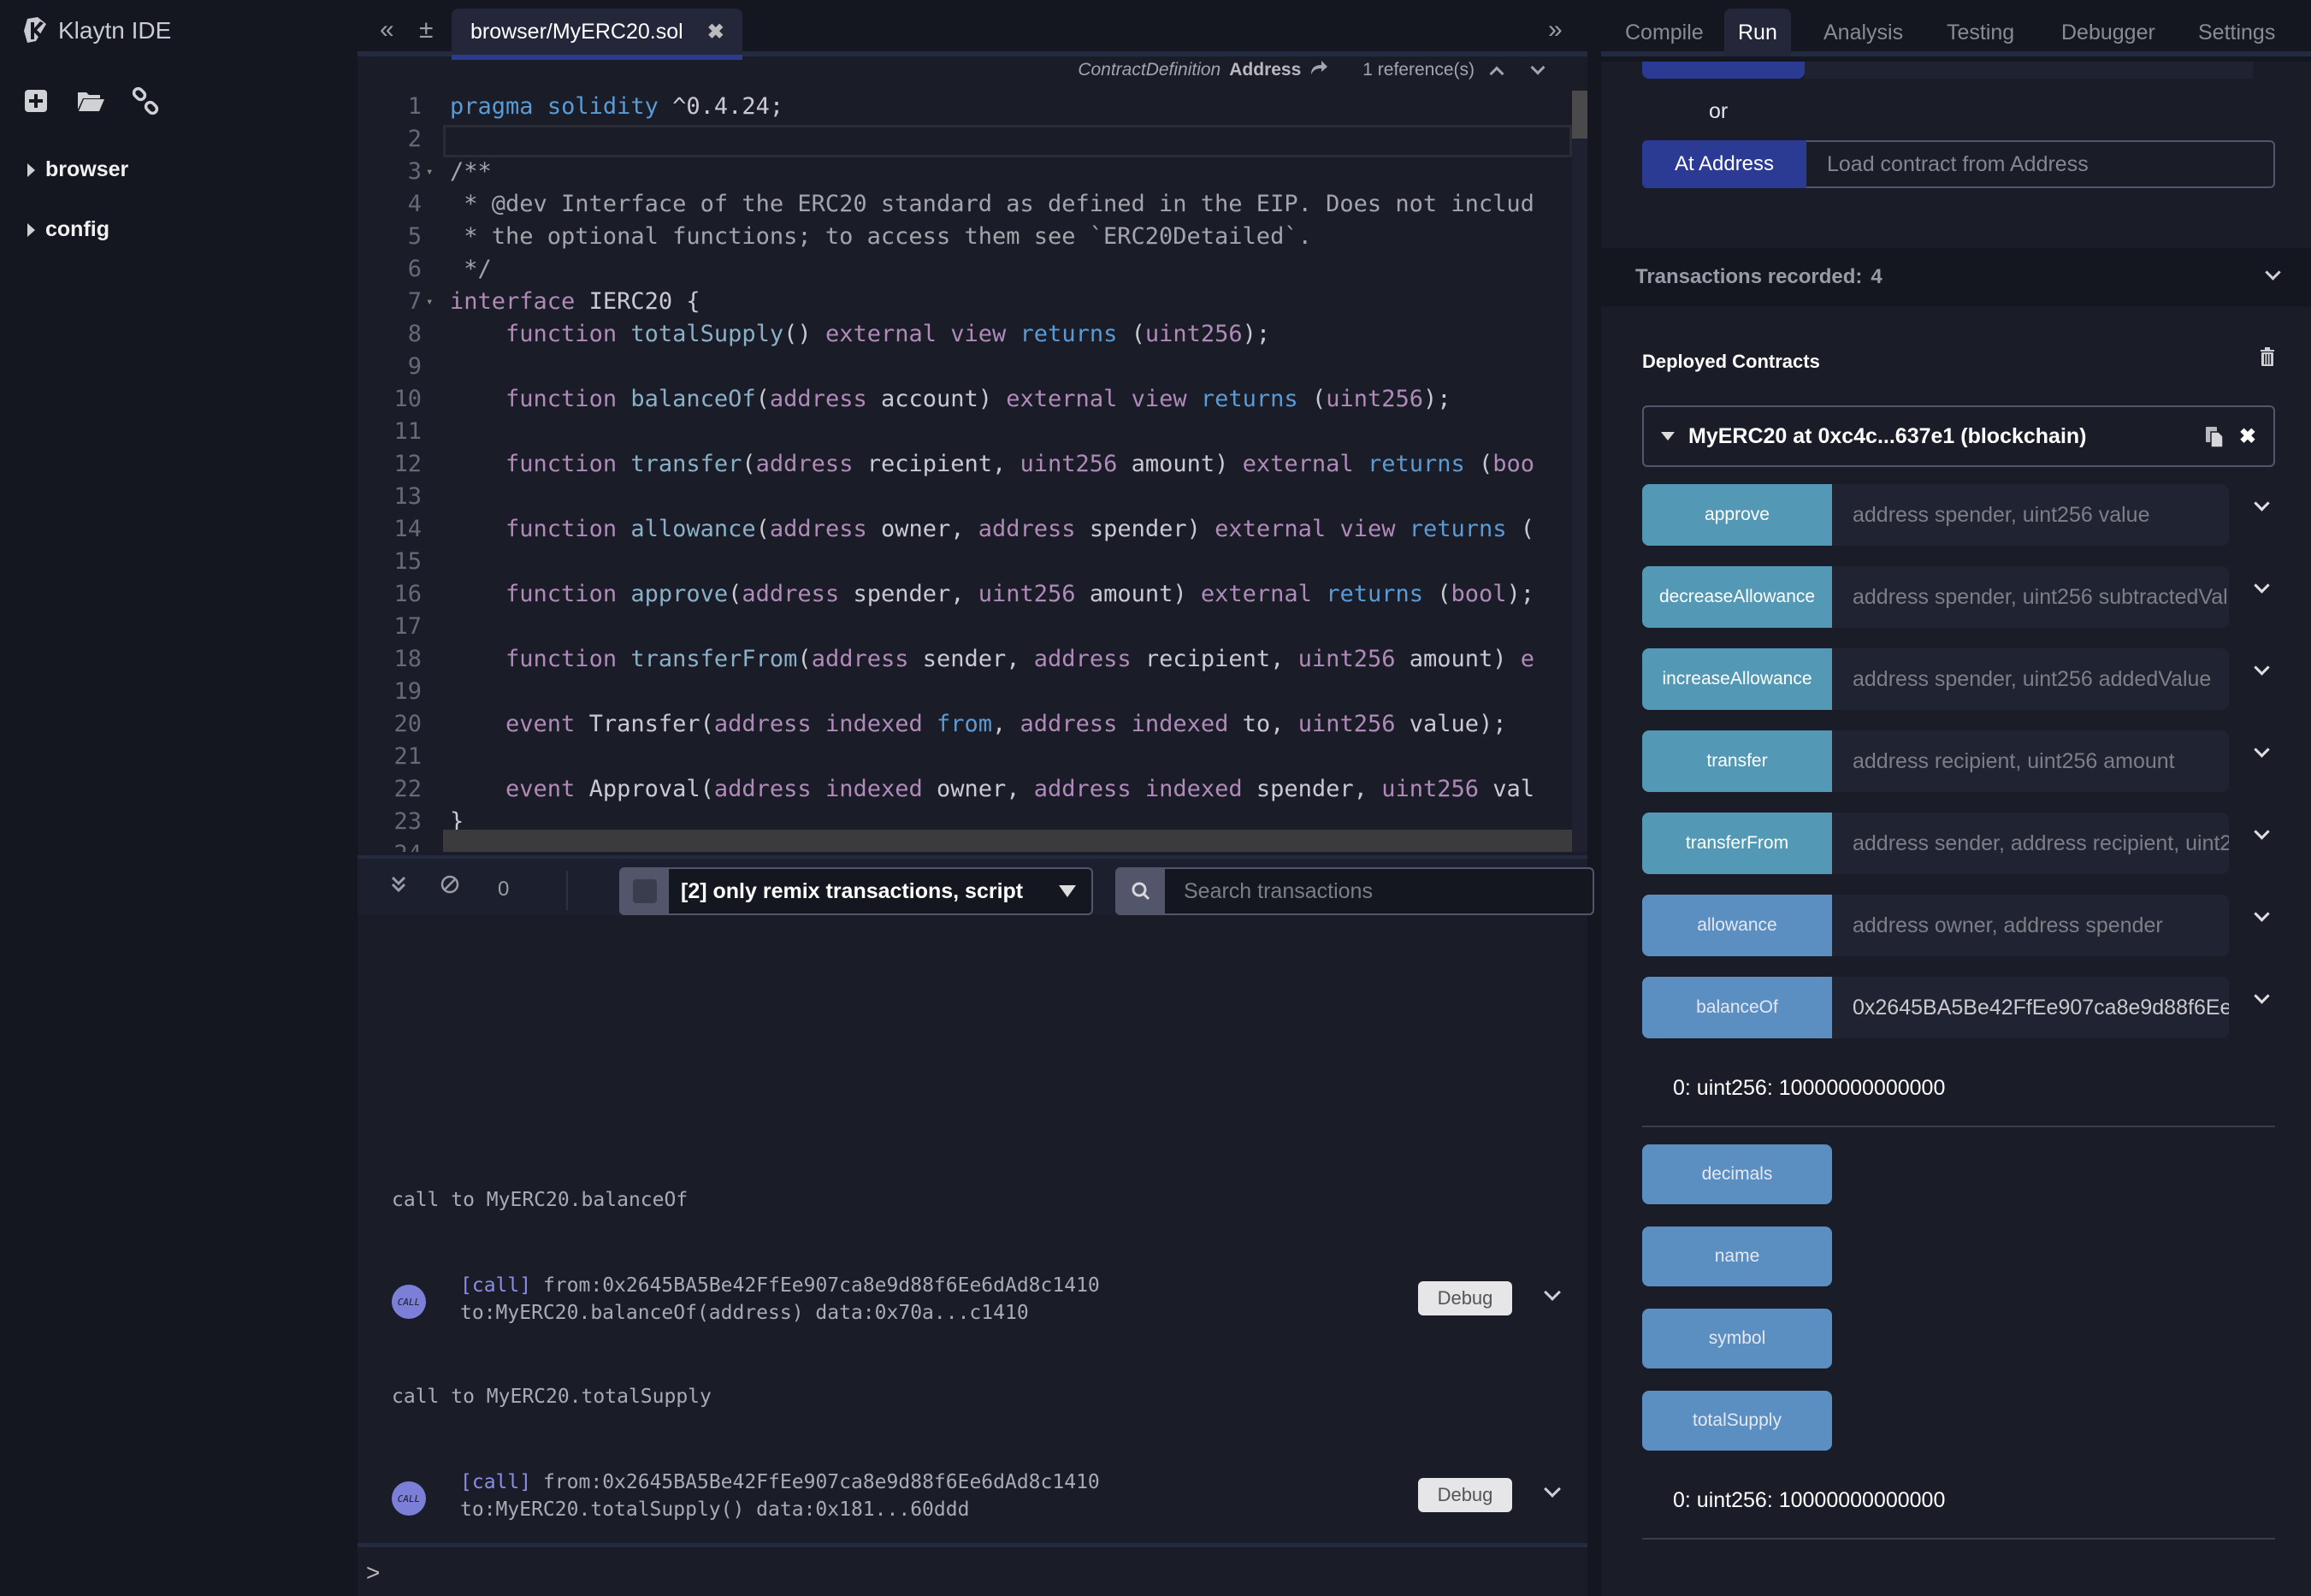 Image resolution: width=2311 pixels, height=1596 pixels. Describe the element at coordinates (2108, 32) in the screenshot. I see `tab-debugger: Debugger` at that location.